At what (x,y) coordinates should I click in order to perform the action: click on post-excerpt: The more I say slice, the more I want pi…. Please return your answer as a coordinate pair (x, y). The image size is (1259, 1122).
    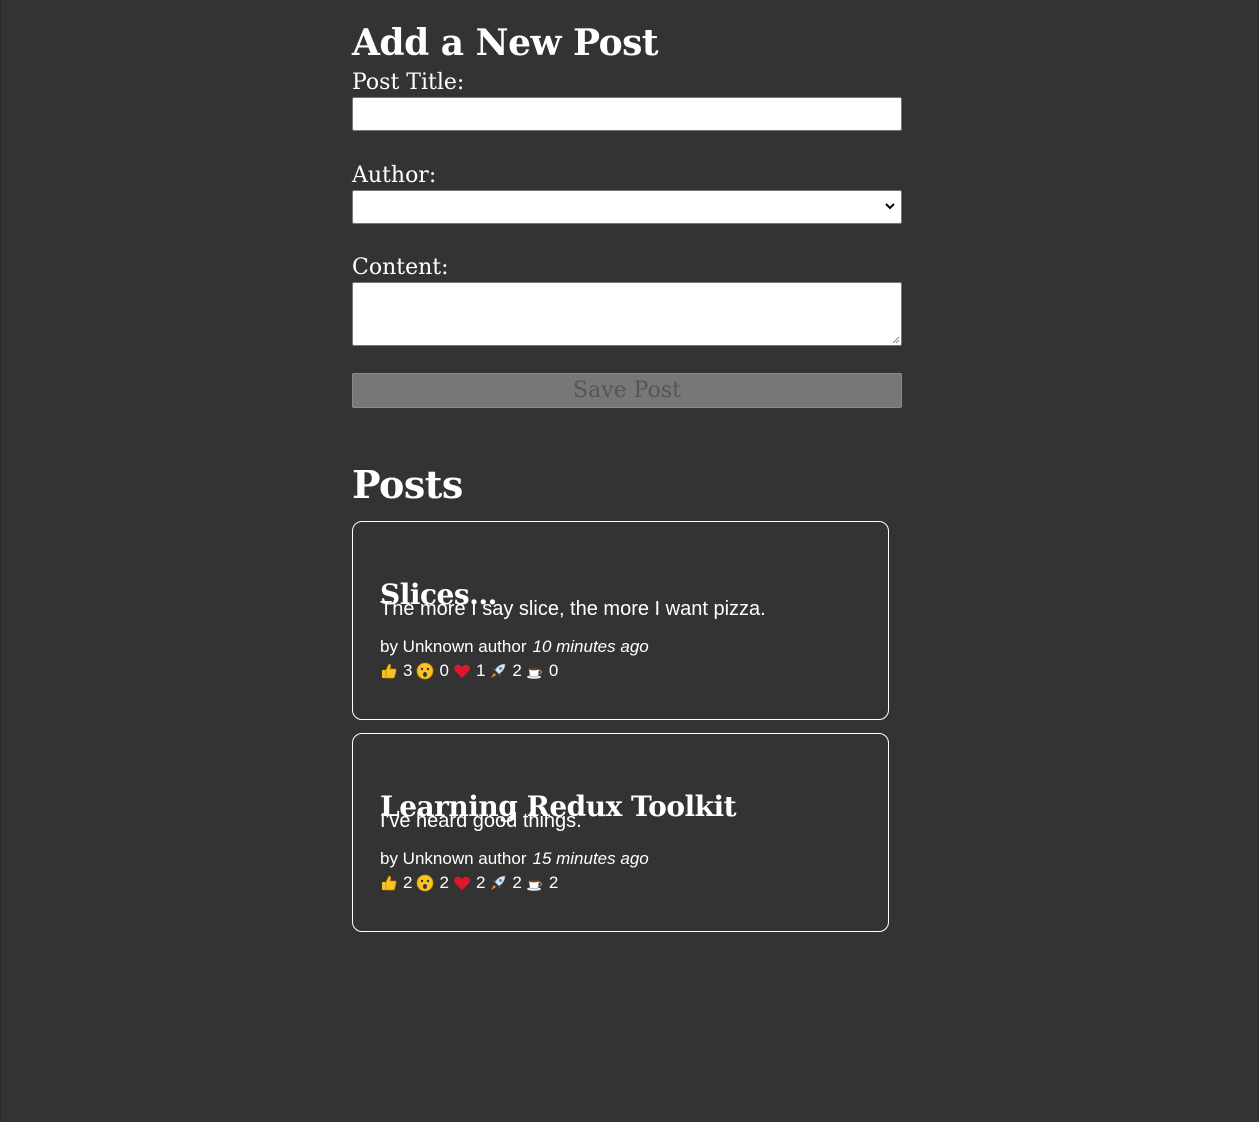
    Looking at the image, I should click on (573, 609).